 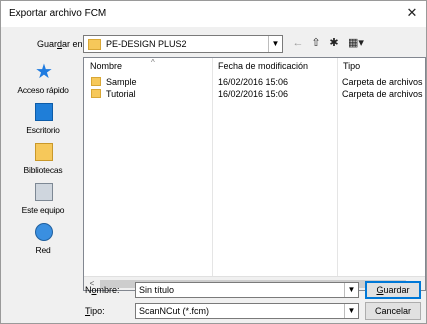 What do you see at coordinates (349, 66) in the screenshot?
I see `column-header-type: Tipo` at bounding box center [349, 66].